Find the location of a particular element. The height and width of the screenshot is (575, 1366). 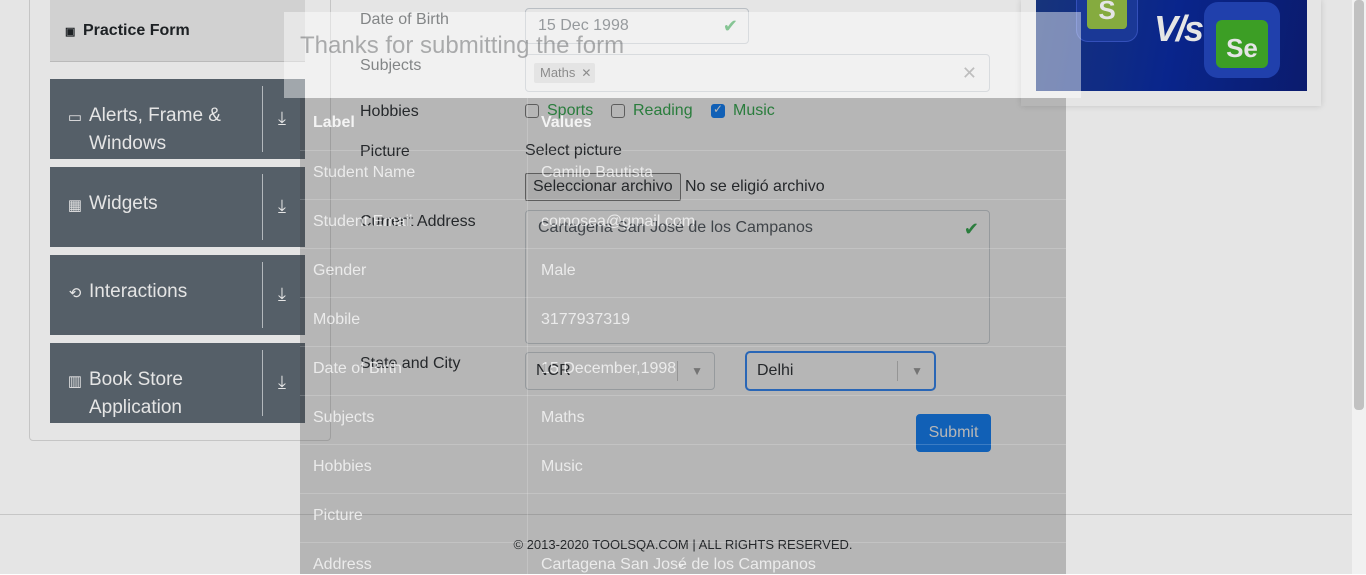

table-cell-label: Student Name is located at coordinates (364, 172).